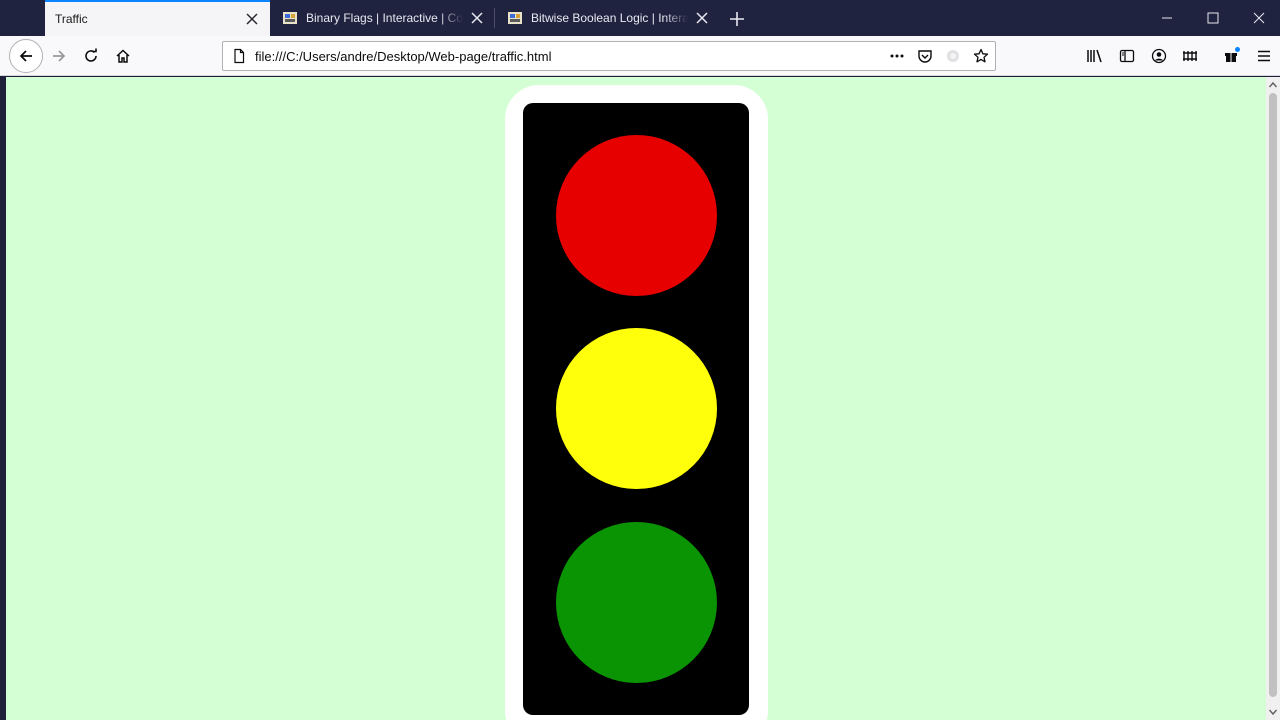 This screenshot has width=1280, height=720. I want to click on maximize-icon, so click(1213, 18).